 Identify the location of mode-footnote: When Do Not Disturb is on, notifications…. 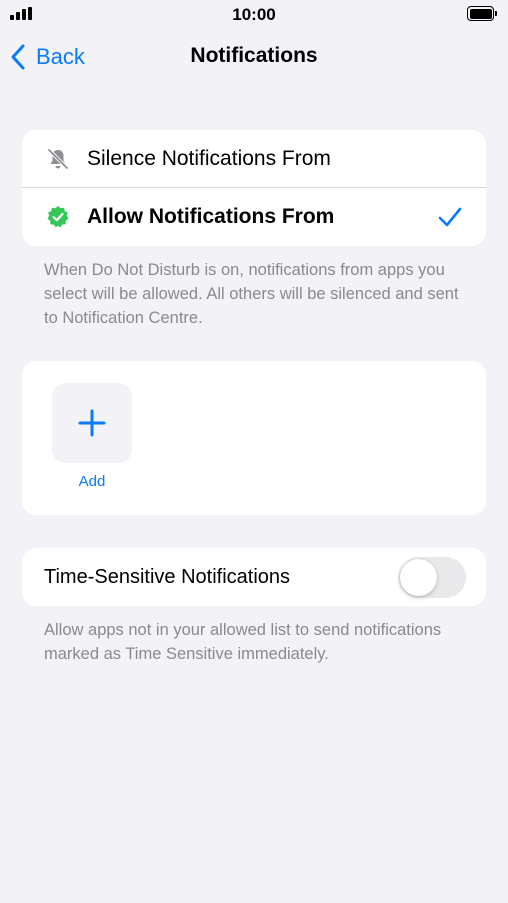
(251, 294).